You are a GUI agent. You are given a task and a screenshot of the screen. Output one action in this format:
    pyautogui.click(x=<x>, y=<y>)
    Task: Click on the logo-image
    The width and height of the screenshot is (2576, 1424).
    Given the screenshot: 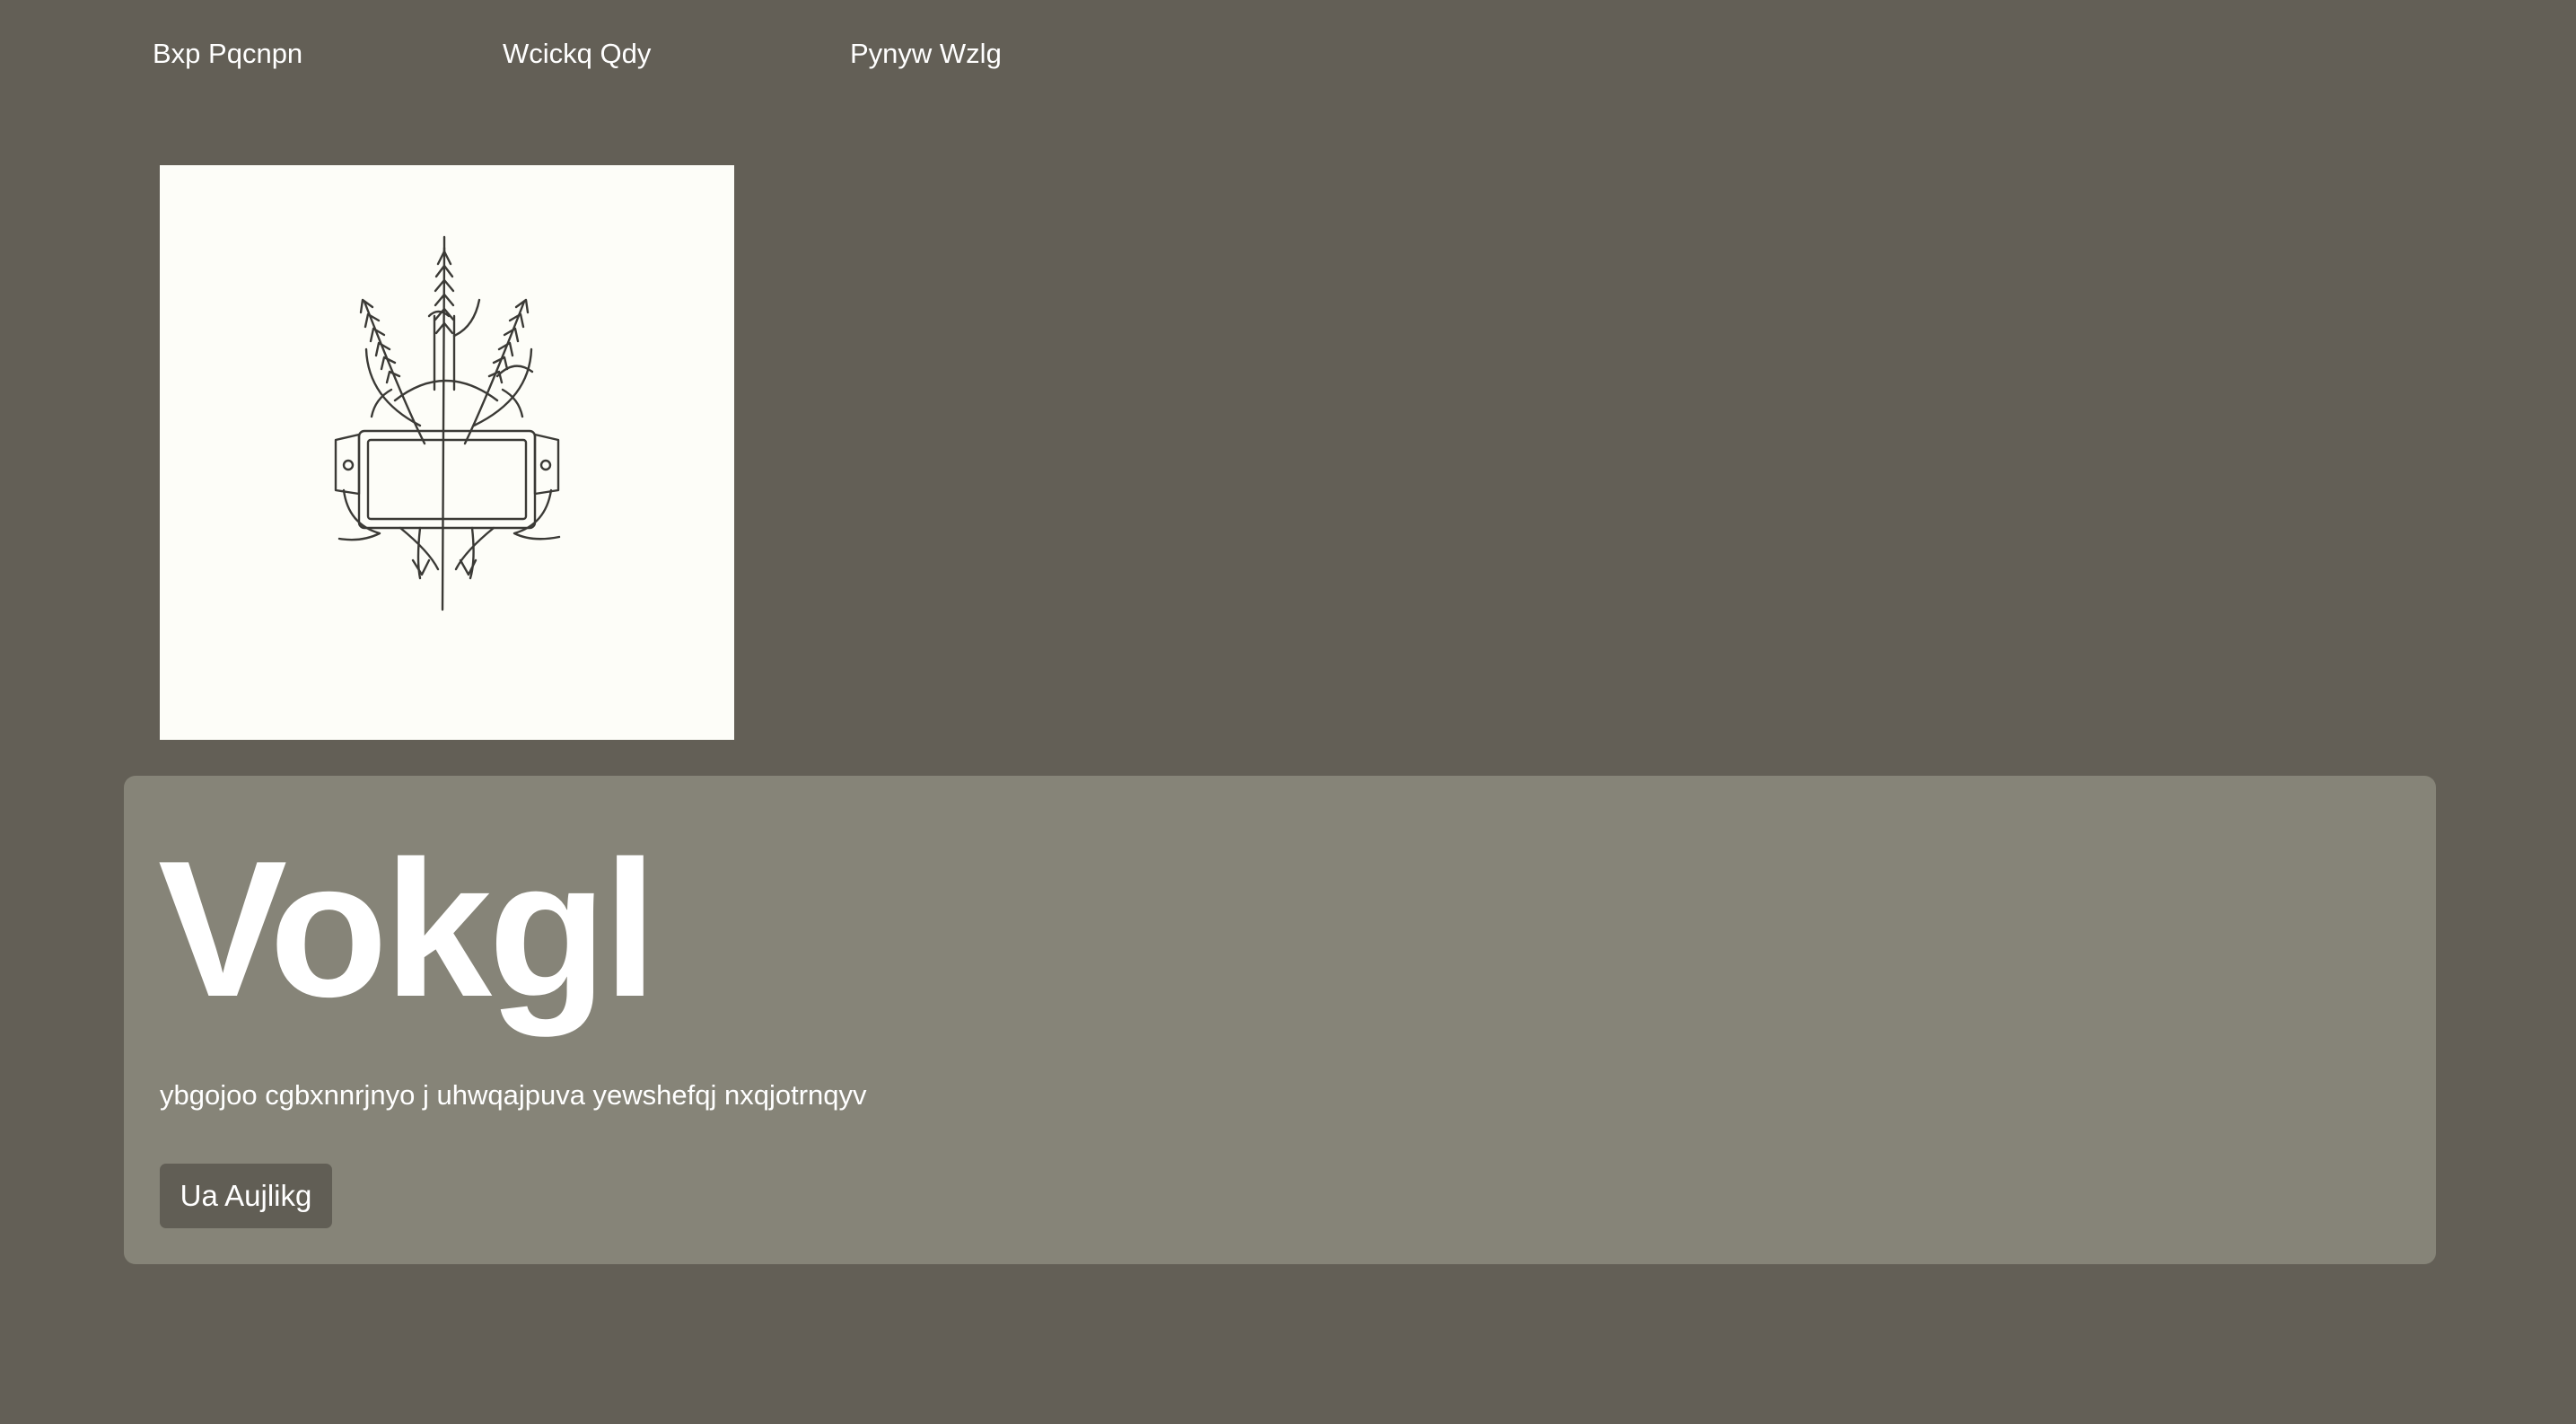 What is the action you would take?
    pyautogui.click(x=447, y=452)
    